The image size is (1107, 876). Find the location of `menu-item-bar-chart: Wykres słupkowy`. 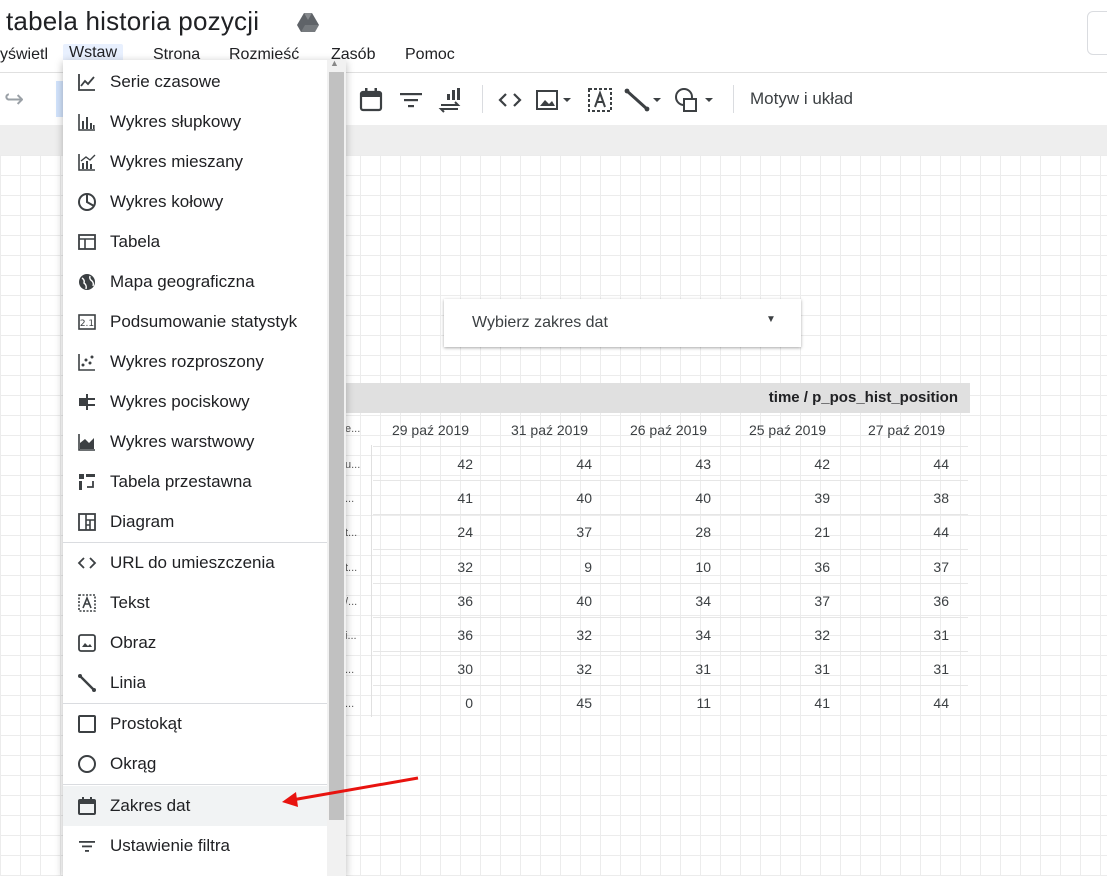

menu-item-bar-chart: Wykres słupkowy is located at coordinates (195, 122).